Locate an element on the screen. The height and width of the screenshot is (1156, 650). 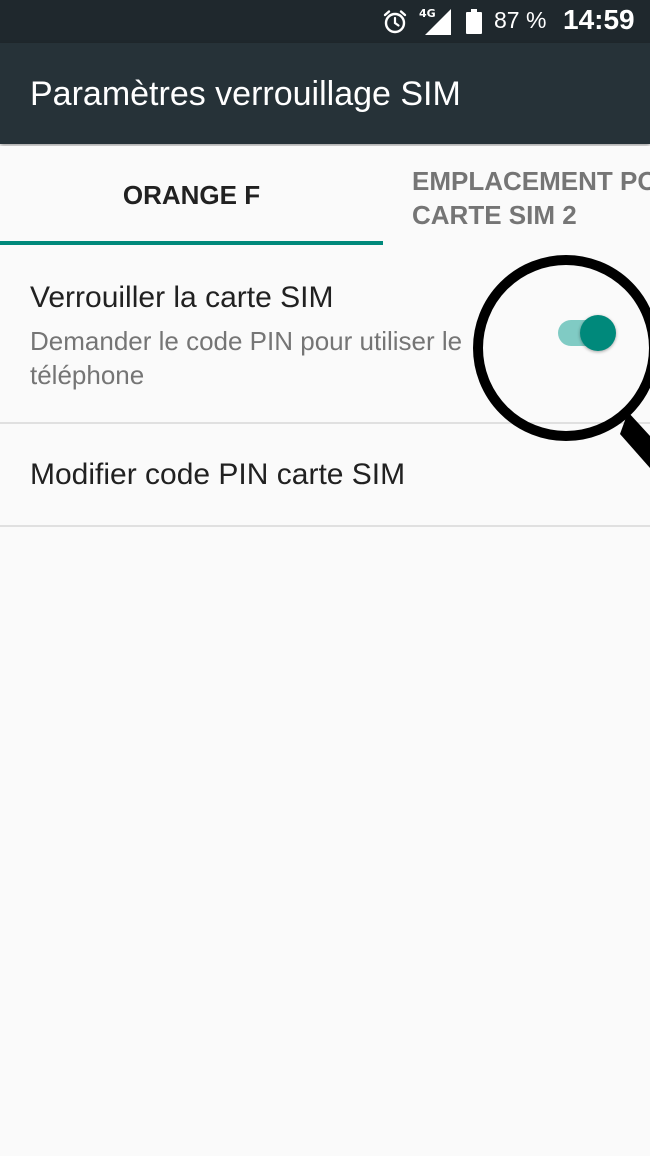
lock-sim-title: Verrouiller la carte SIM is located at coordinates (182, 297).